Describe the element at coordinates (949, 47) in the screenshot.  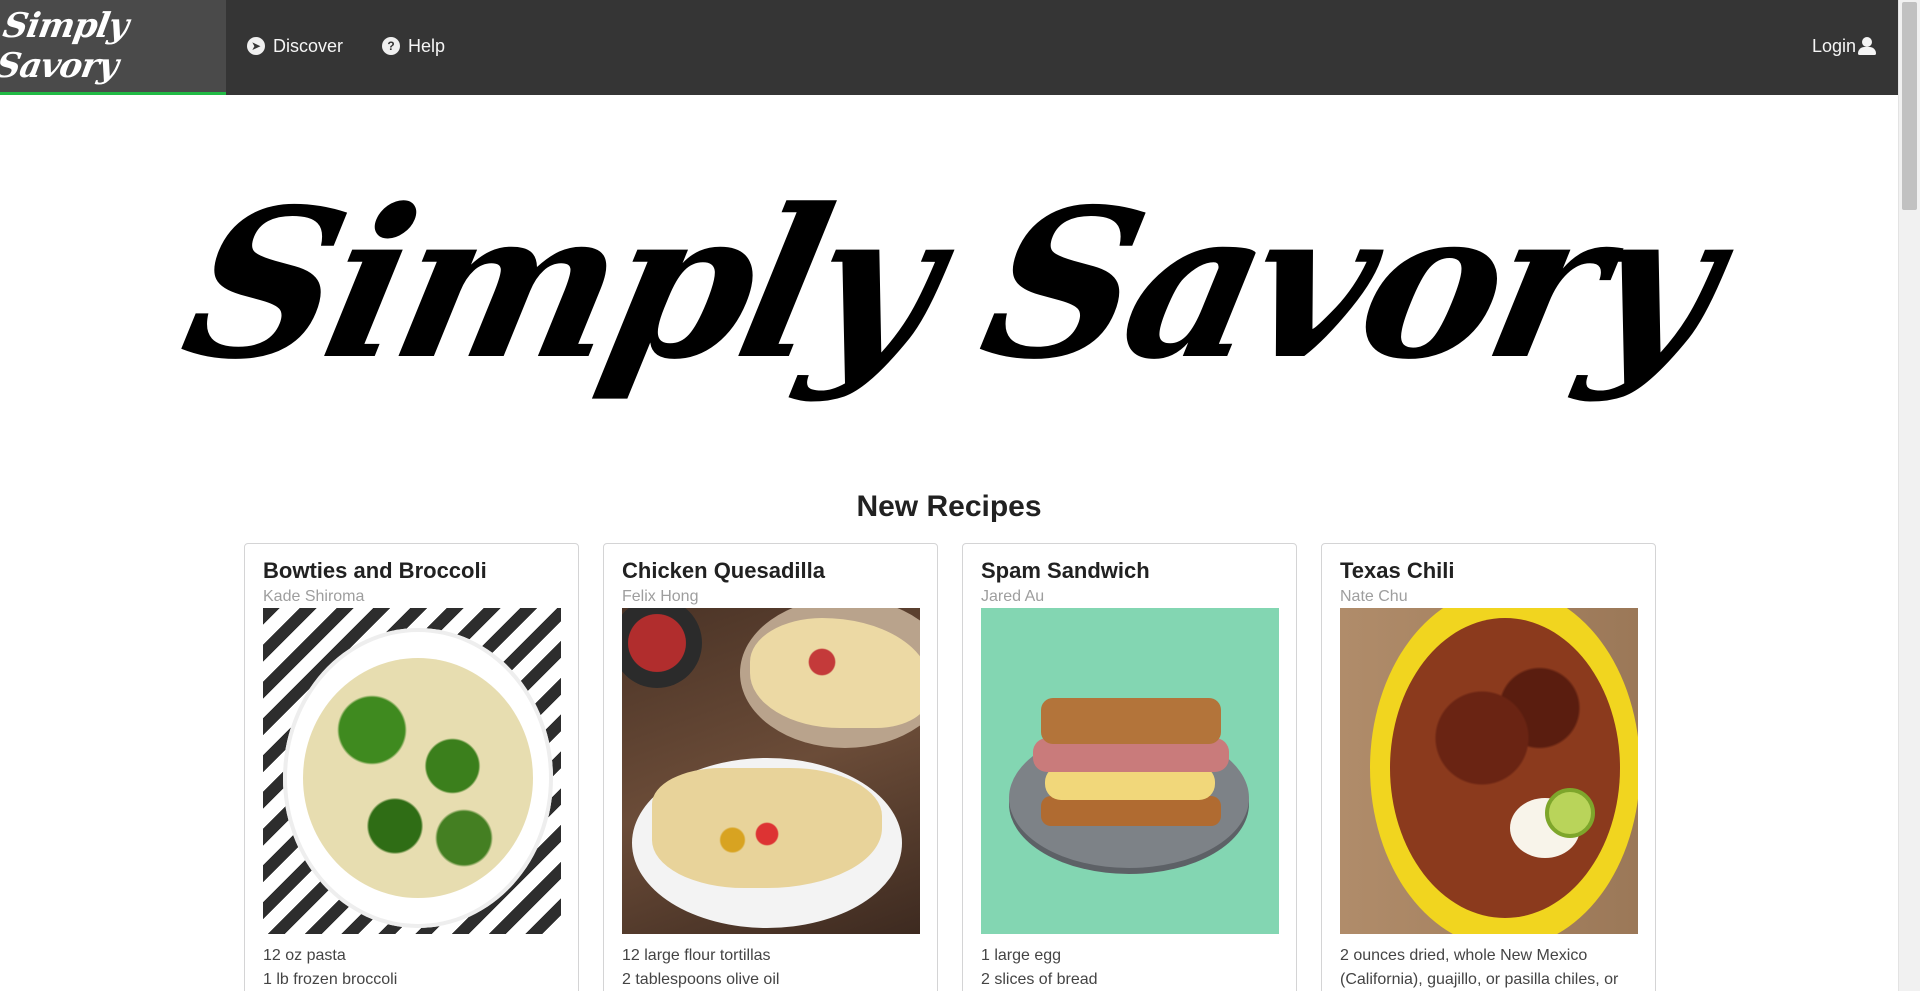
I see `top-navbar: Simply Savory ➤ Discover ? Help Login` at that location.